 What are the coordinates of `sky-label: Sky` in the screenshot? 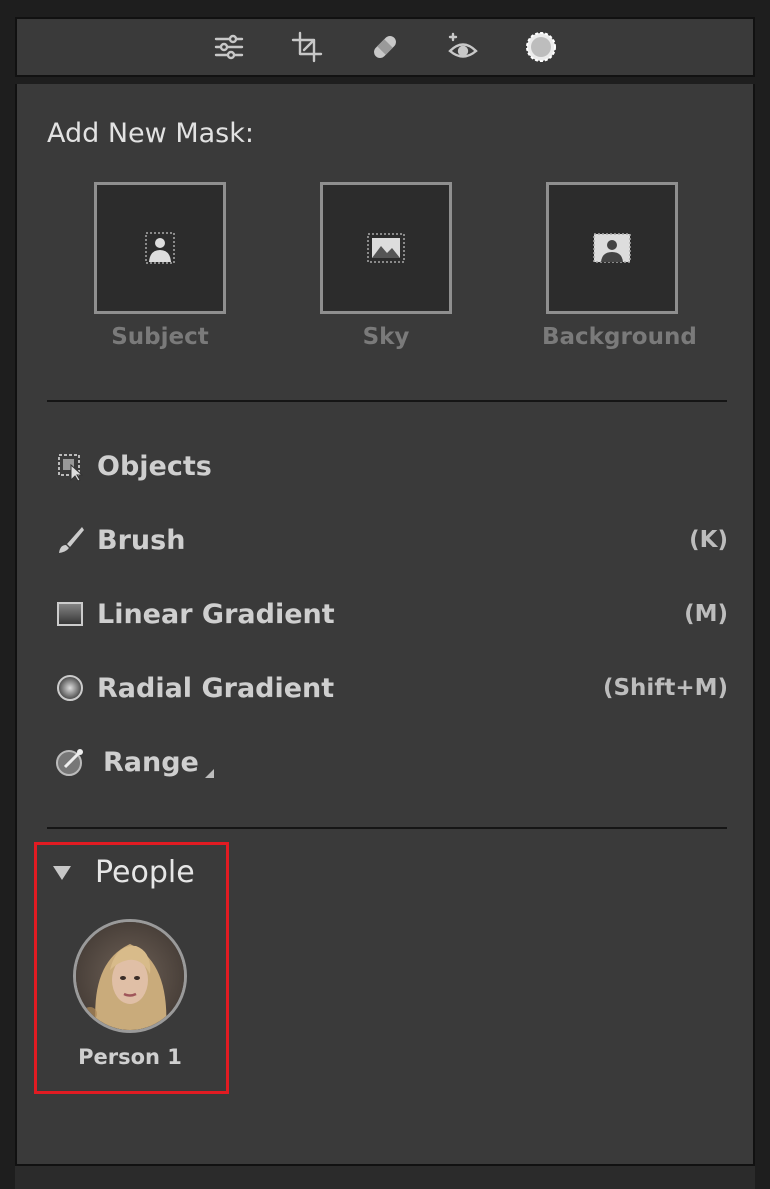 It's located at (386, 337).